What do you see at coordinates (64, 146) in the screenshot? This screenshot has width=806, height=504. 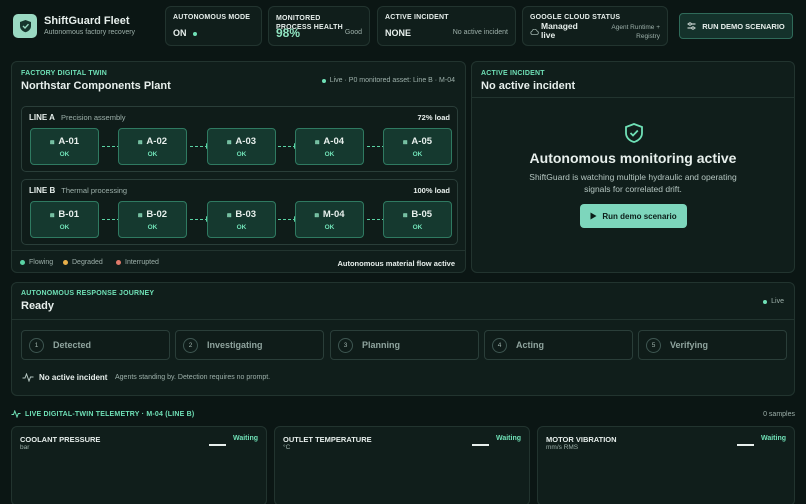 I see `machine-node: ⧈ A-01 OK` at bounding box center [64, 146].